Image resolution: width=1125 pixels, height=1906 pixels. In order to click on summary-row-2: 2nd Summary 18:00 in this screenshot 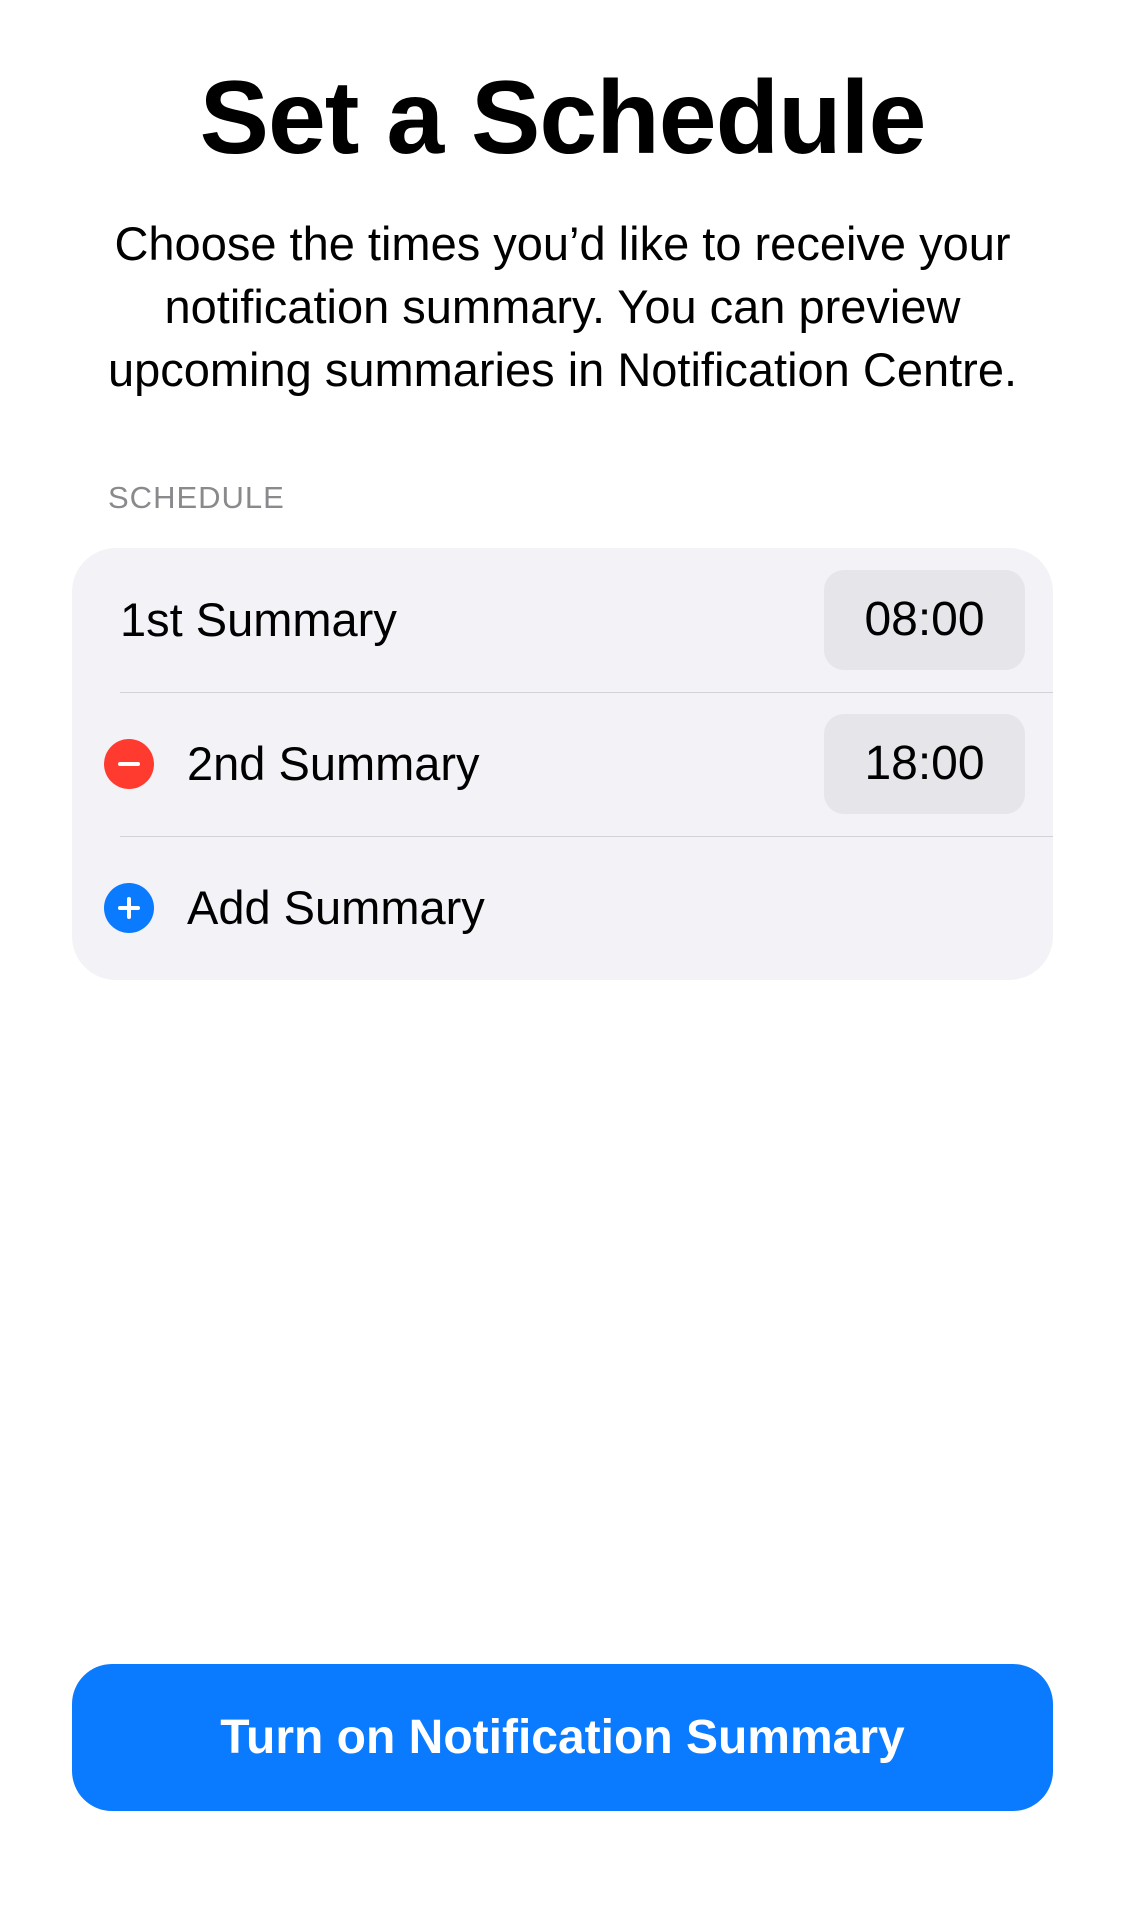, I will do `click(562, 764)`.